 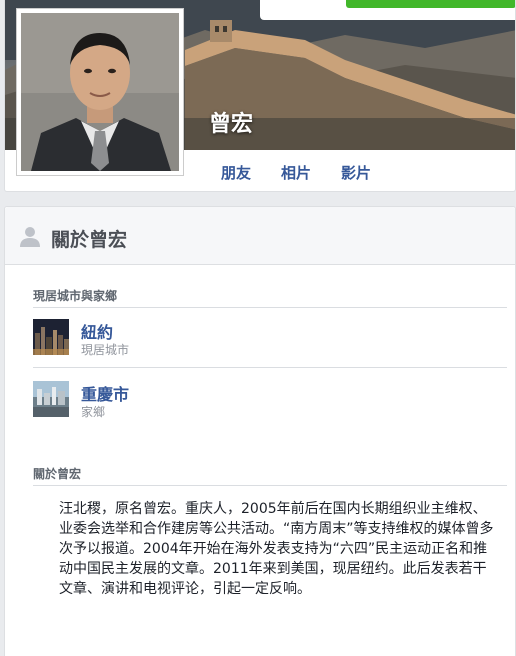 I want to click on avatar, so click(x=100, y=92).